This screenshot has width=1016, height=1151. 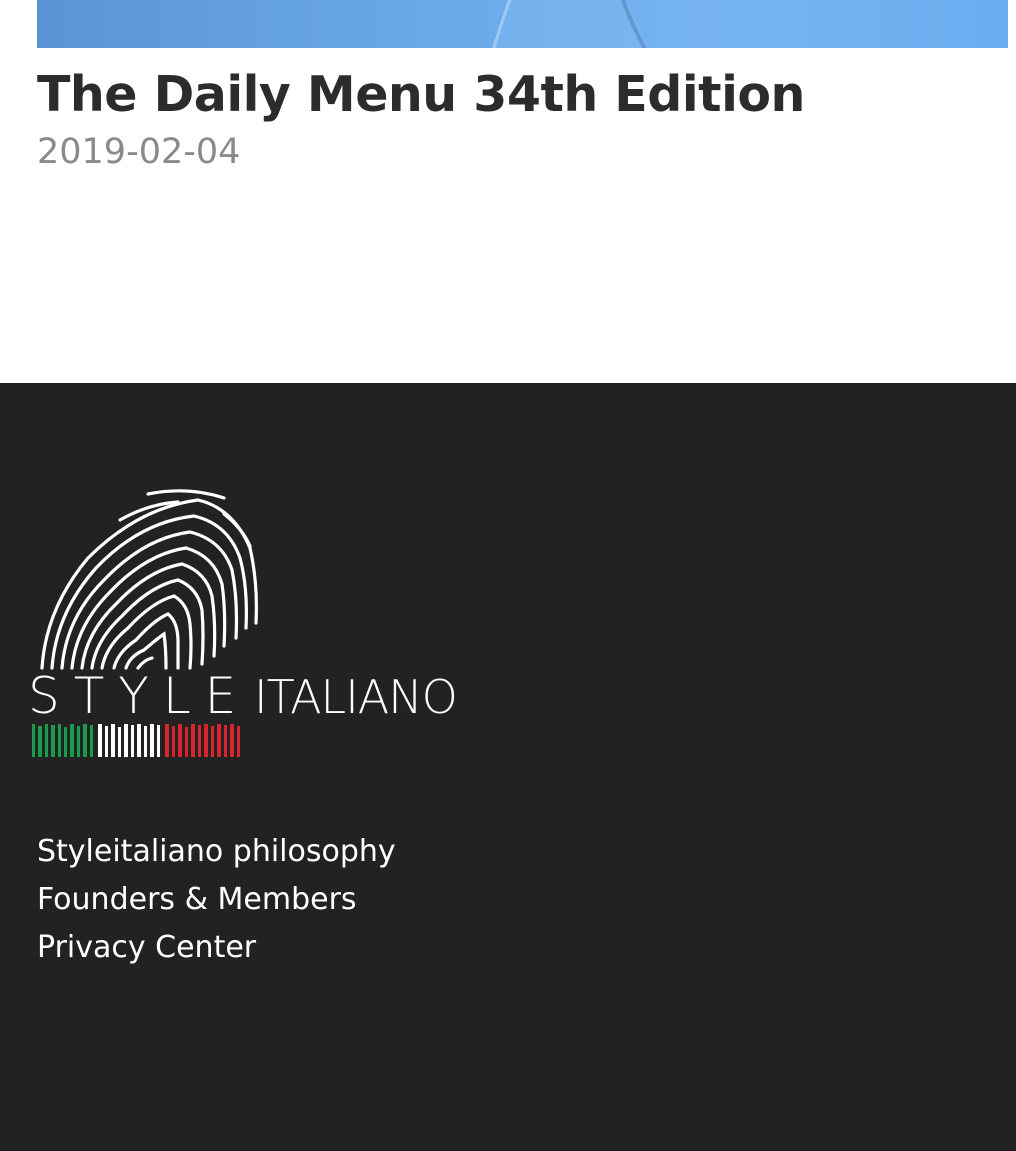 What do you see at coordinates (197, 899) in the screenshot?
I see `founders-members-link: Founders & Members` at bounding box center [197, 899].